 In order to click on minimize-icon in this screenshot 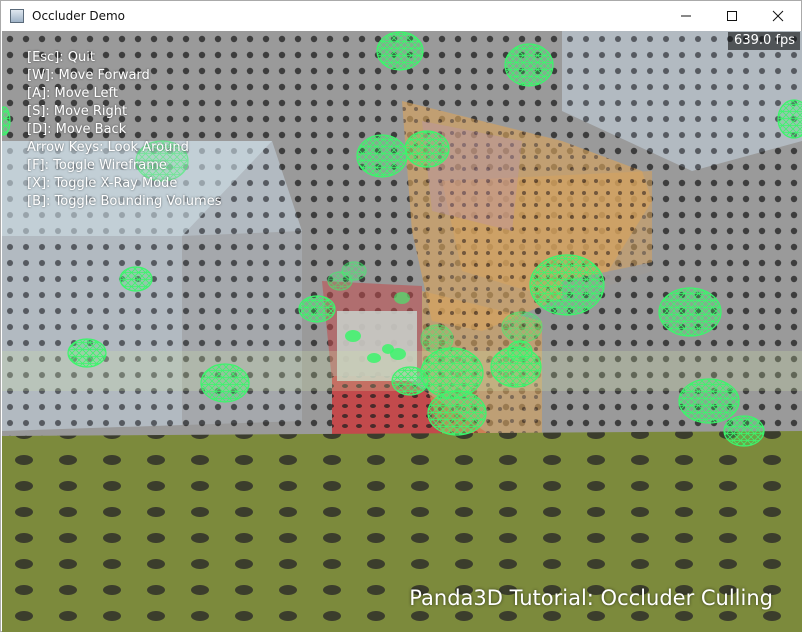, I will do `click(686, 16)`.